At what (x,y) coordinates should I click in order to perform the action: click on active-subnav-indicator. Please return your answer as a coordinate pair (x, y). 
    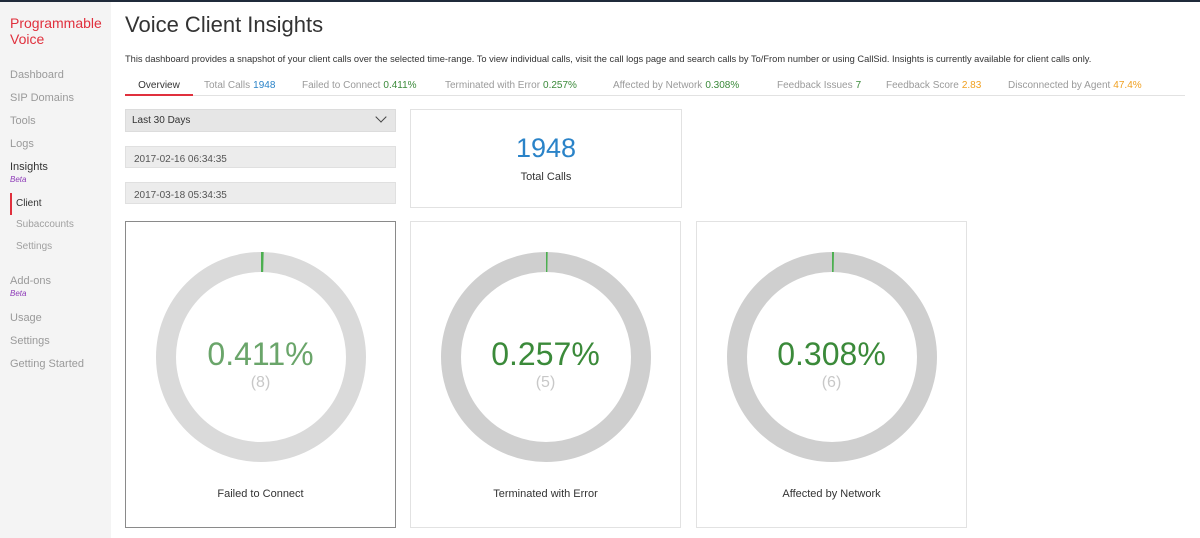
    Looking at the image, I should click on (11, 204).